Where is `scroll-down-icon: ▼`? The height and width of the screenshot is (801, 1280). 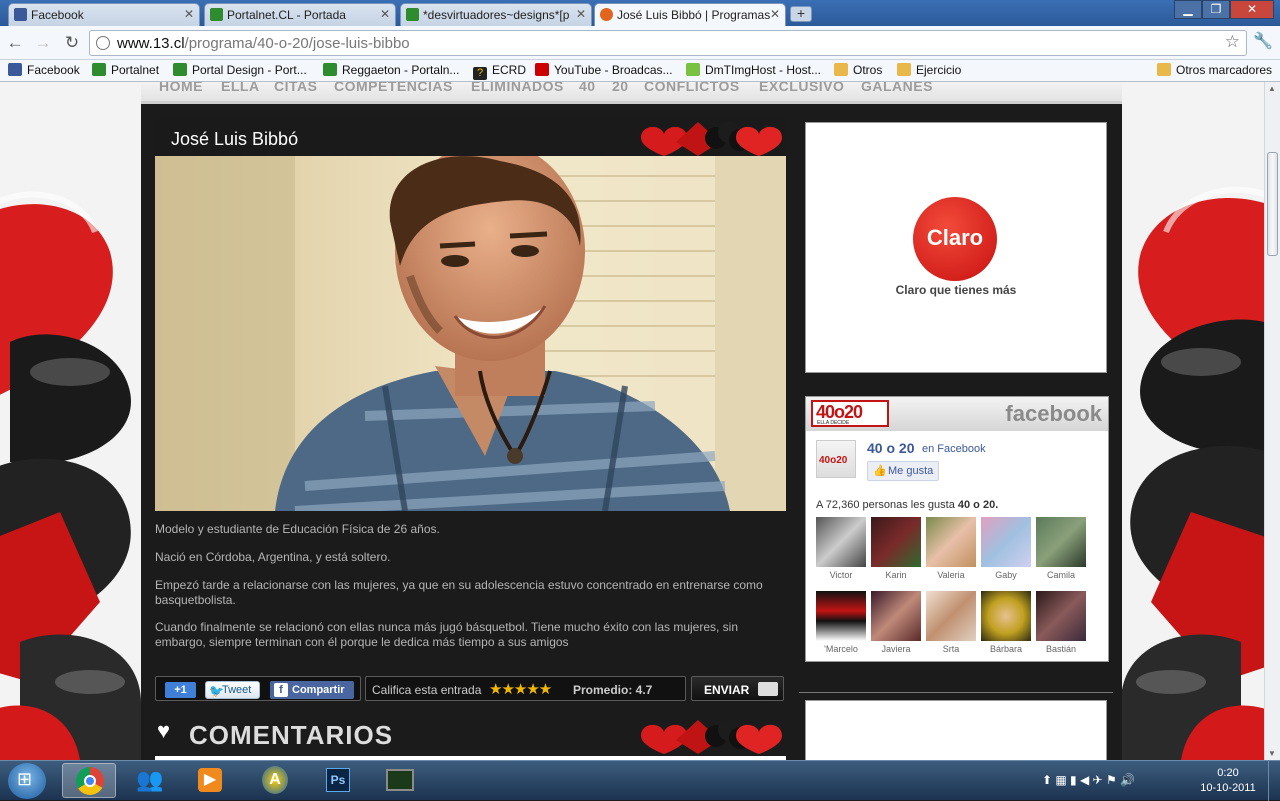
scroll-down-icon: ▼ is located at coordinates (1272, 753).